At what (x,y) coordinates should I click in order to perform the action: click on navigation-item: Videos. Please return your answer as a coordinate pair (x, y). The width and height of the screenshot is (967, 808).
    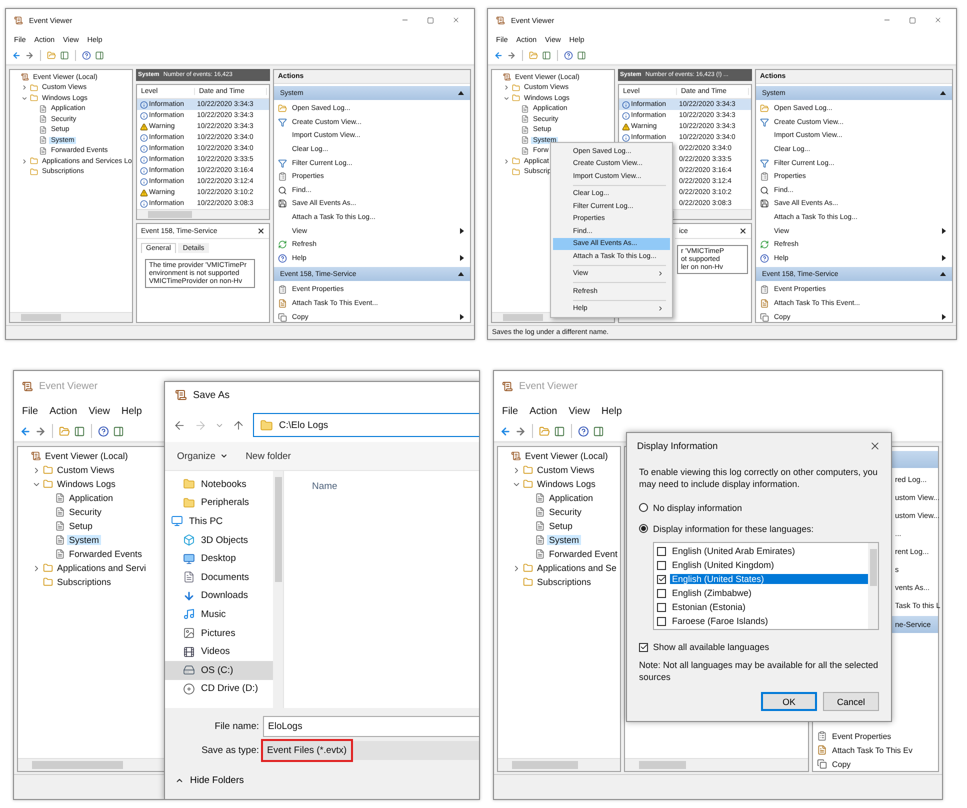
    Looking at the image, I should click on (219, 651).